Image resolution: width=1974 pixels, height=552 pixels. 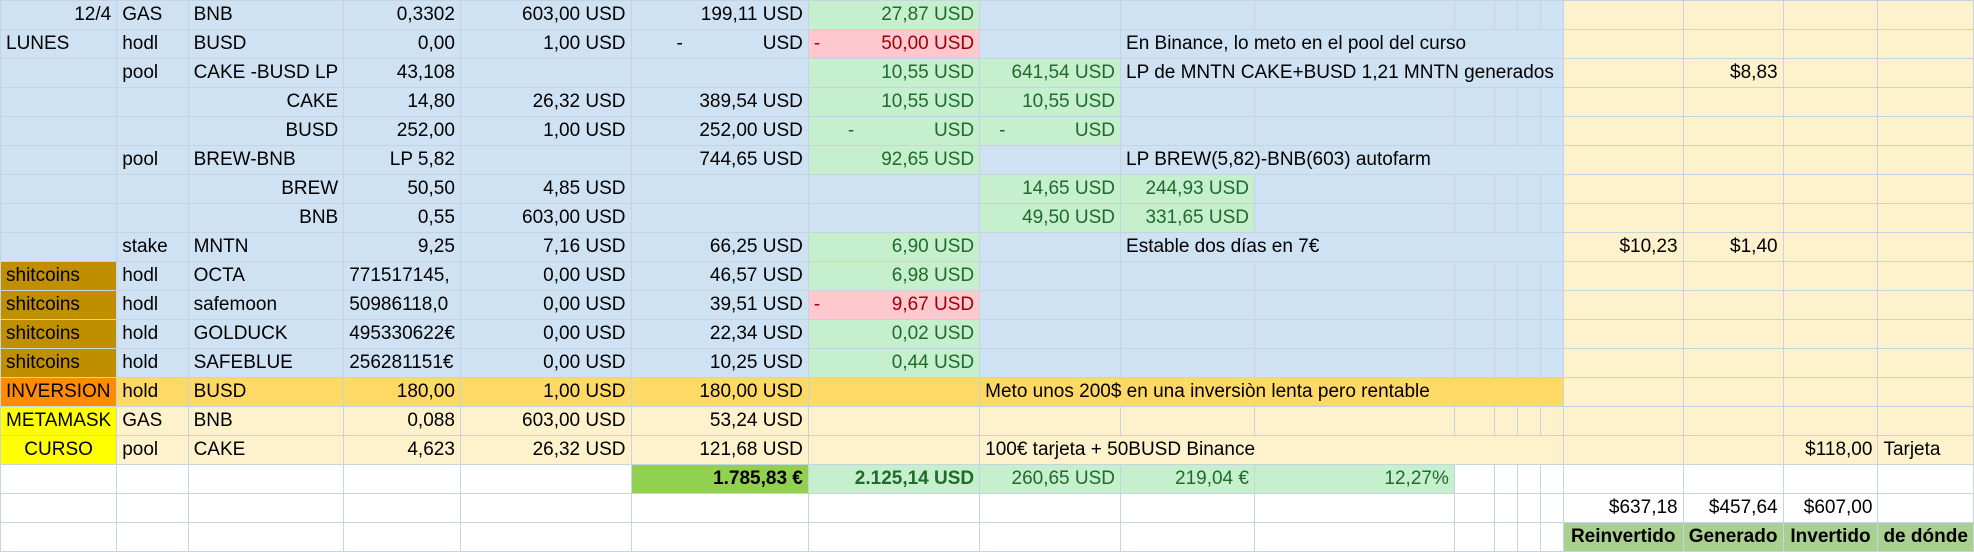 What do you see at coordinates (1342, 73) in the screenshot?
I see `cell-note: LP de MNTN CAKE+BUSD 1,21 MNTN generados` at bounding box center [1342, 73].